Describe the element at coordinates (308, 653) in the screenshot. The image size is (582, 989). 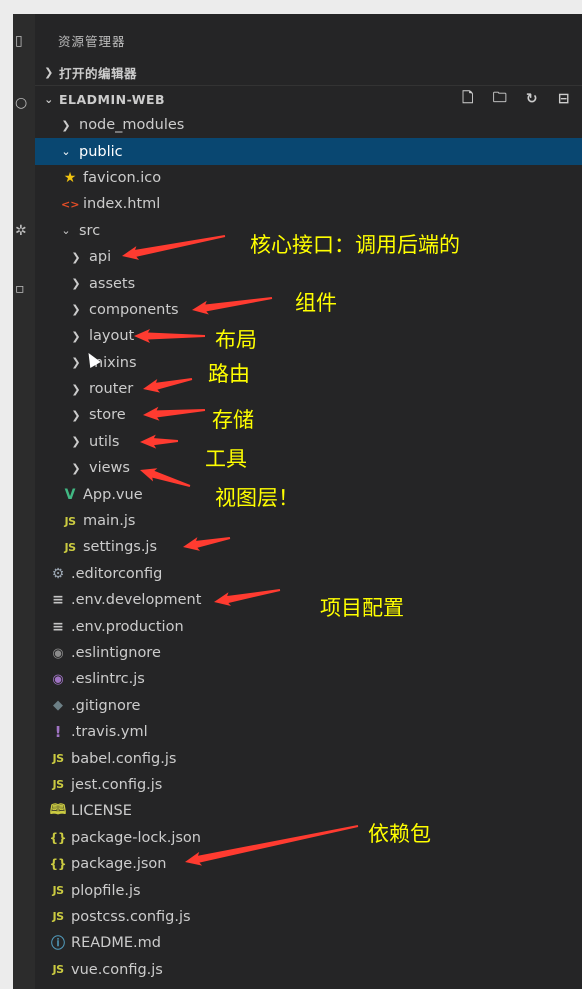
I see `tree-file: ◉ .eslintignore` at that location.